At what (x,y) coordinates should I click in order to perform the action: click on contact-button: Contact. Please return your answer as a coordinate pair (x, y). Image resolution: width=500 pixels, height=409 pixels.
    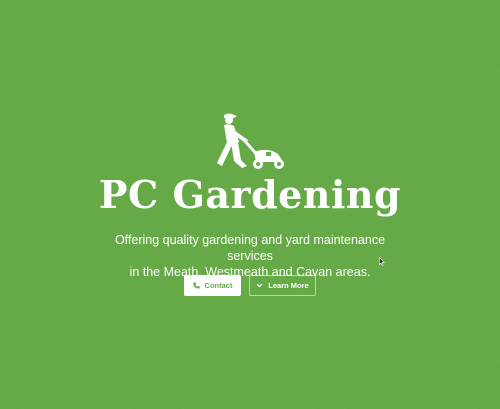
    Looking at the image, I should click on (212, 285).